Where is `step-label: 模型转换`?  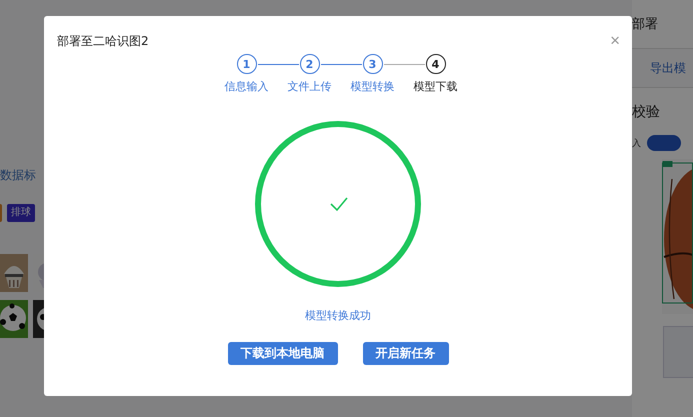
step-label: 模型转换 is located at coordinates (372, 86).